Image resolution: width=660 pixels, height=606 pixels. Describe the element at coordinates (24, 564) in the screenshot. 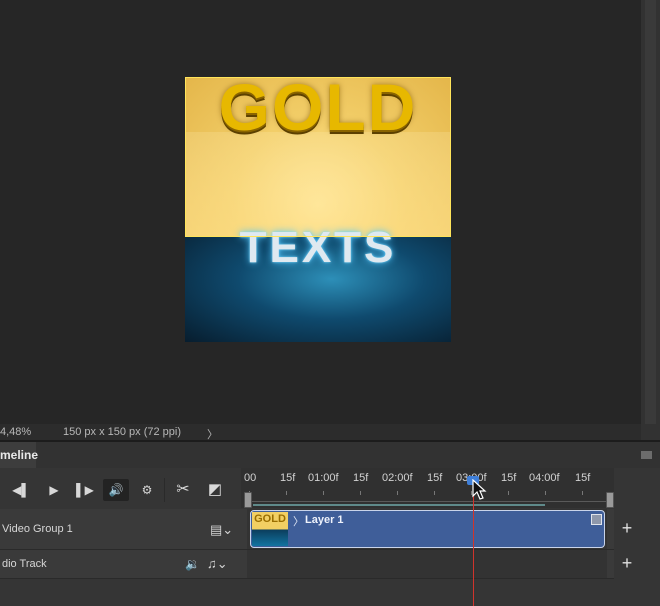

I see `track-label: dio Track` at that location.